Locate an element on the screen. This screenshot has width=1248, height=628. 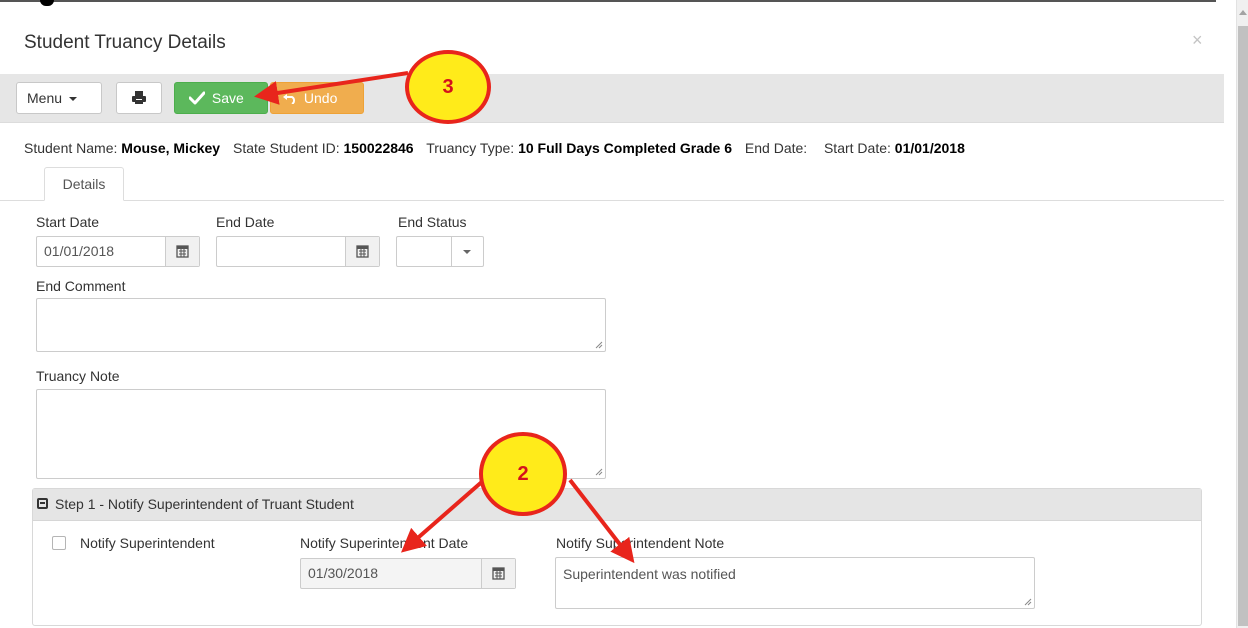
start-date-label: Start Date is located at coordinates (68, 222).